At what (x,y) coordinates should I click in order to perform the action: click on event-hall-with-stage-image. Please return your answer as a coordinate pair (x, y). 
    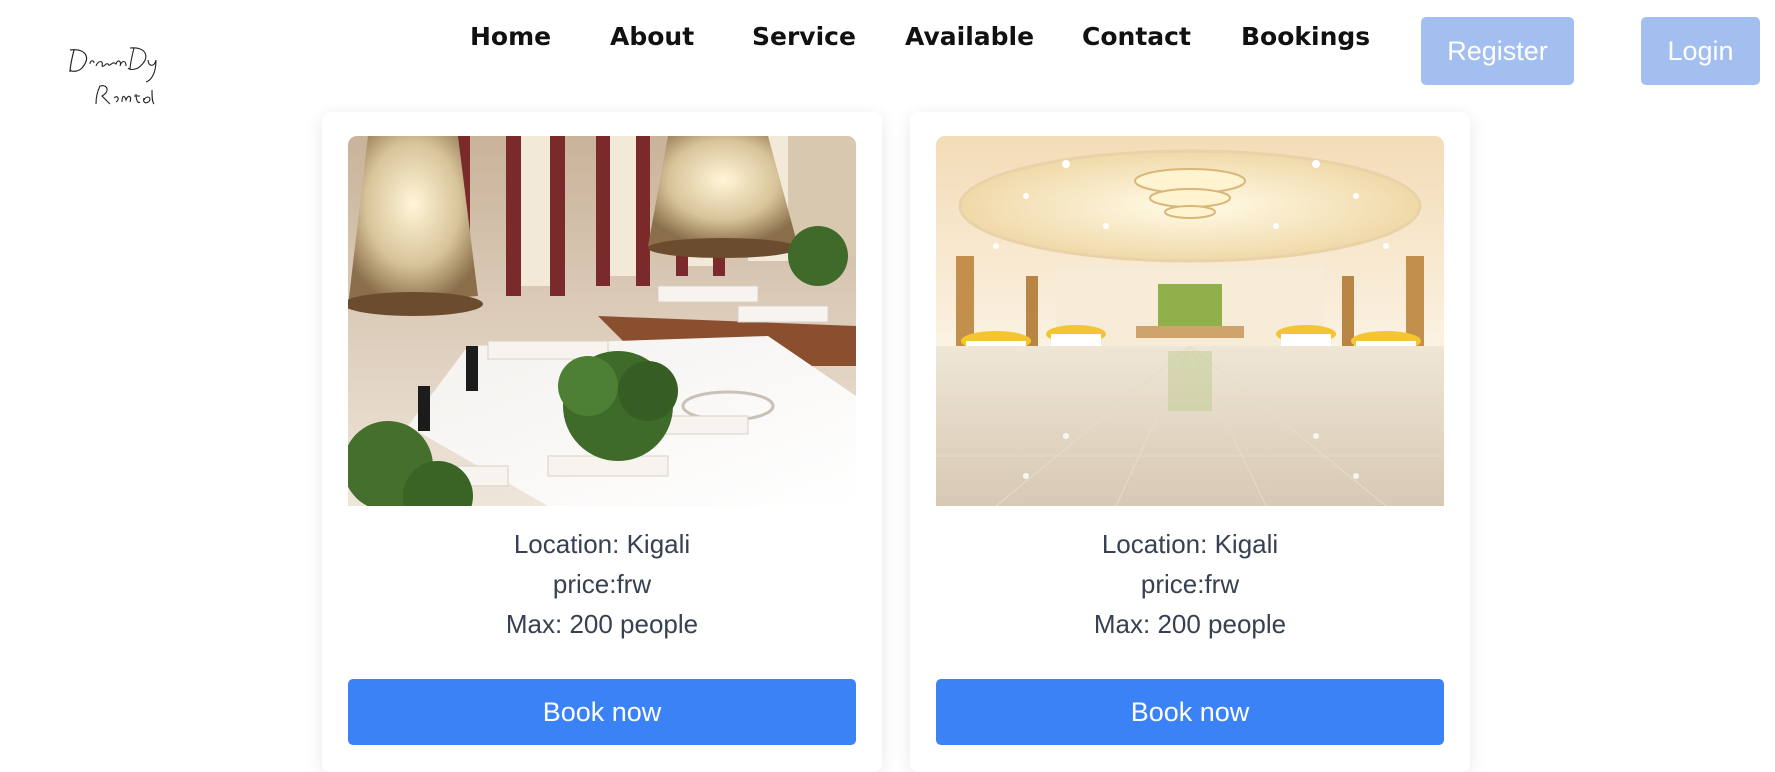
    Looking at the image, I should click on (1190, 321).